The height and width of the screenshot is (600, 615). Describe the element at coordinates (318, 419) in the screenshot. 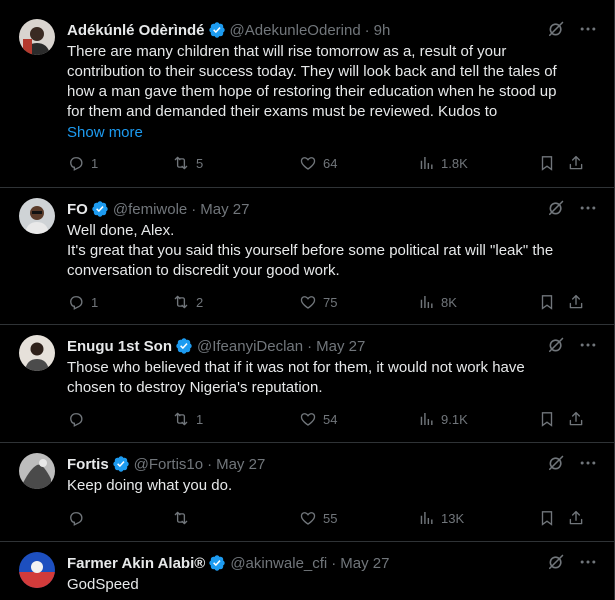

I see `like-button: 54` at that location.